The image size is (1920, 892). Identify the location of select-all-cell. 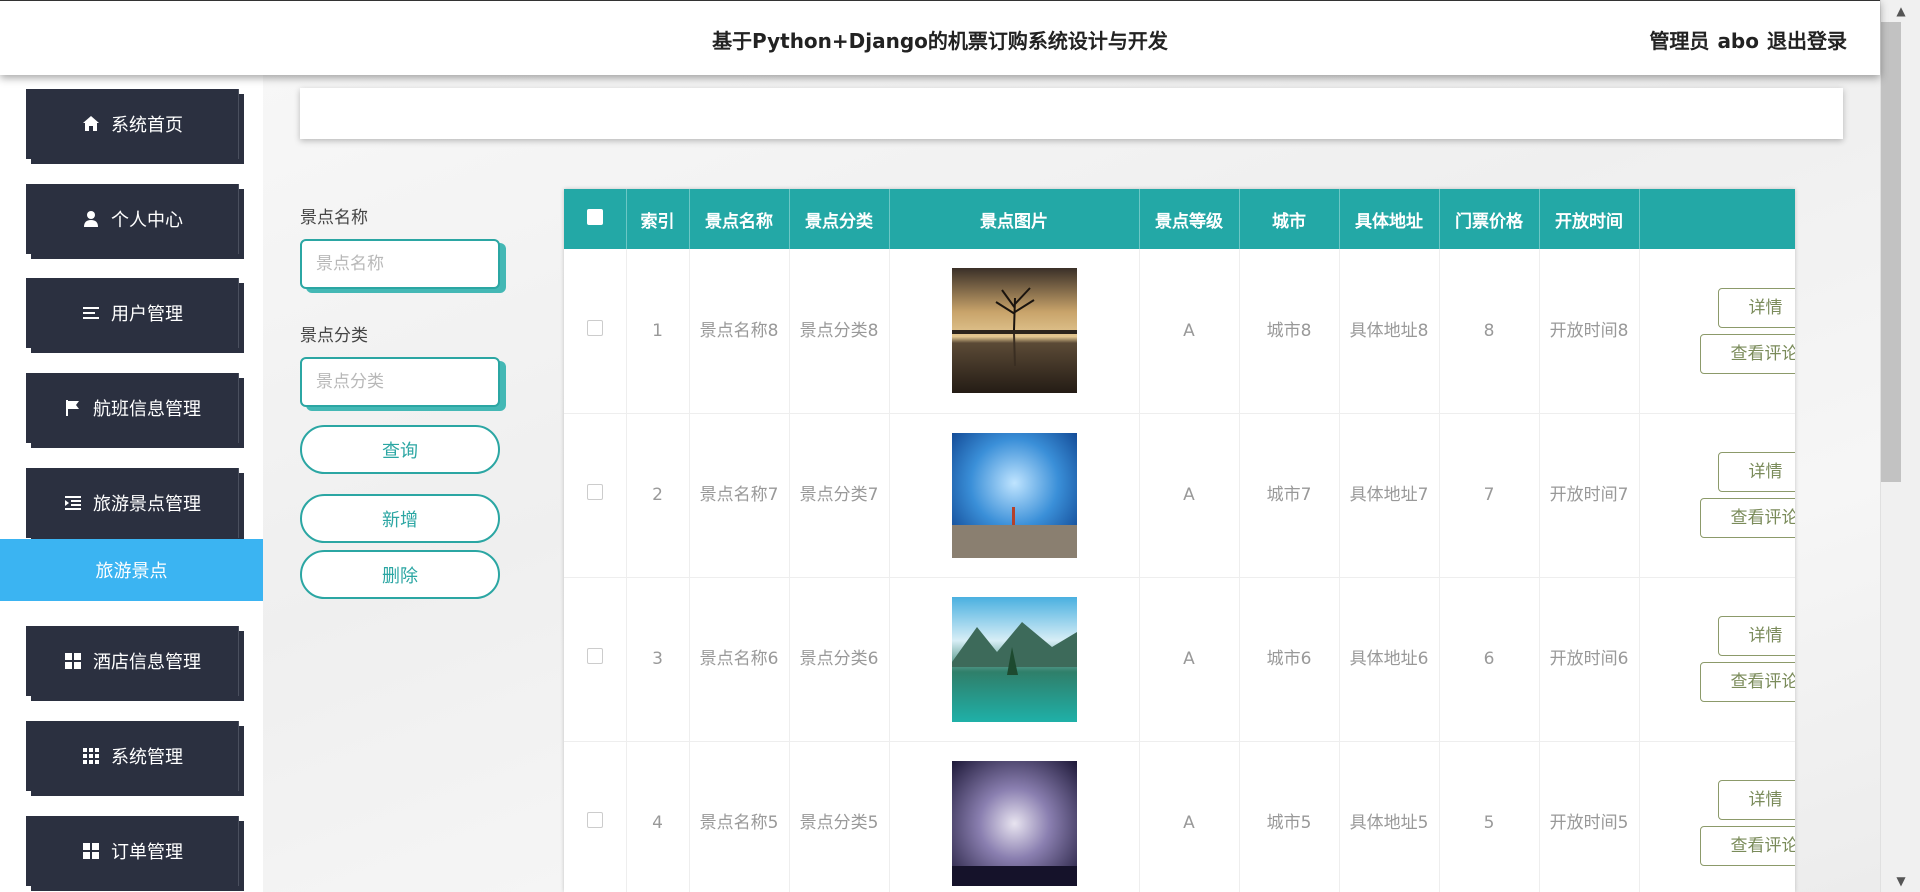
(595, 219).